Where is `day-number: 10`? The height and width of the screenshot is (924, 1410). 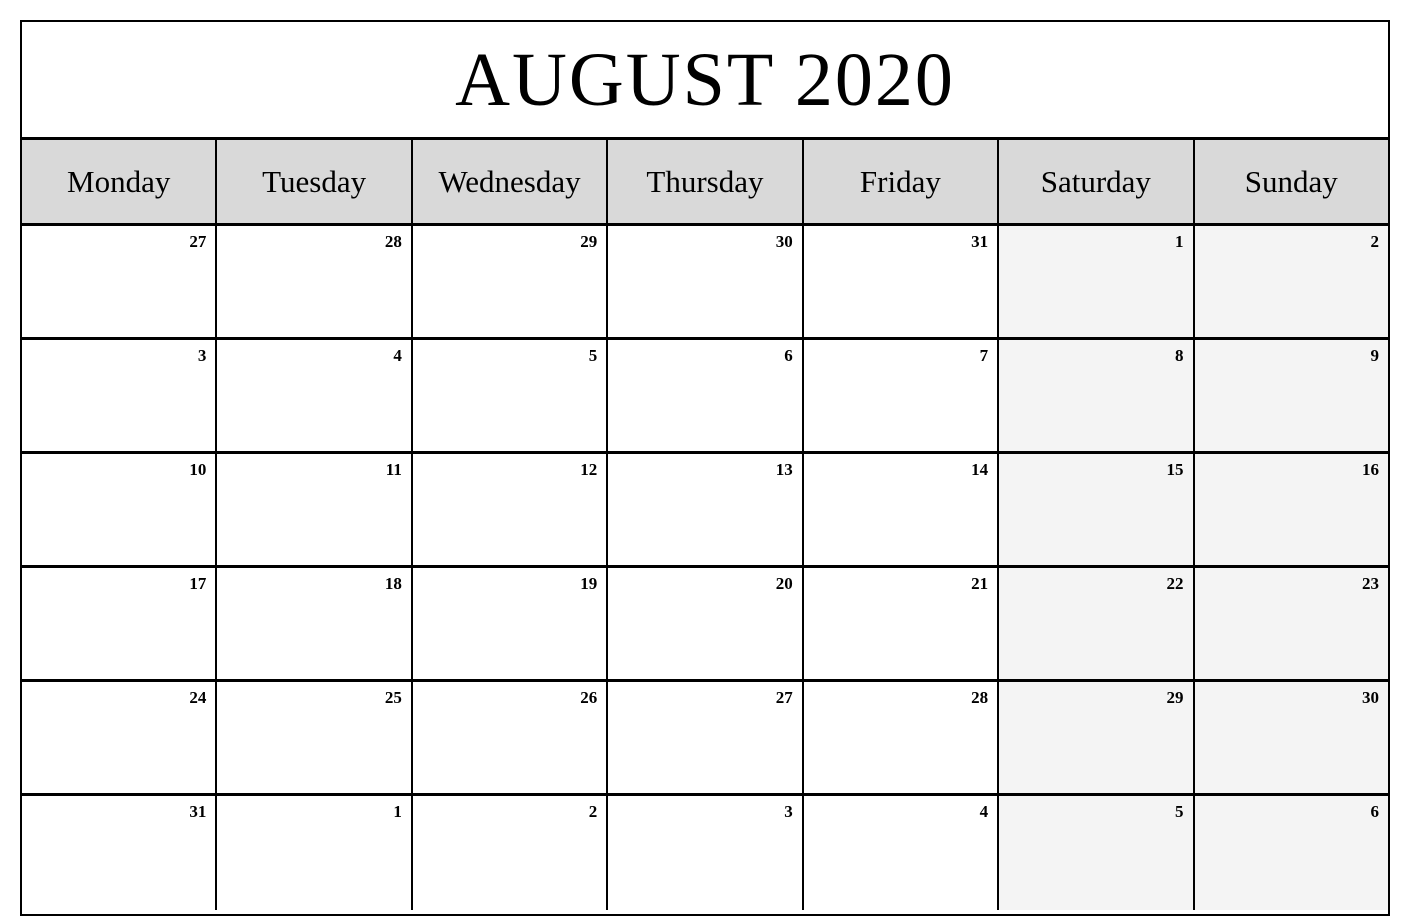 day-number: 10 is located at coordinates (198, 469).